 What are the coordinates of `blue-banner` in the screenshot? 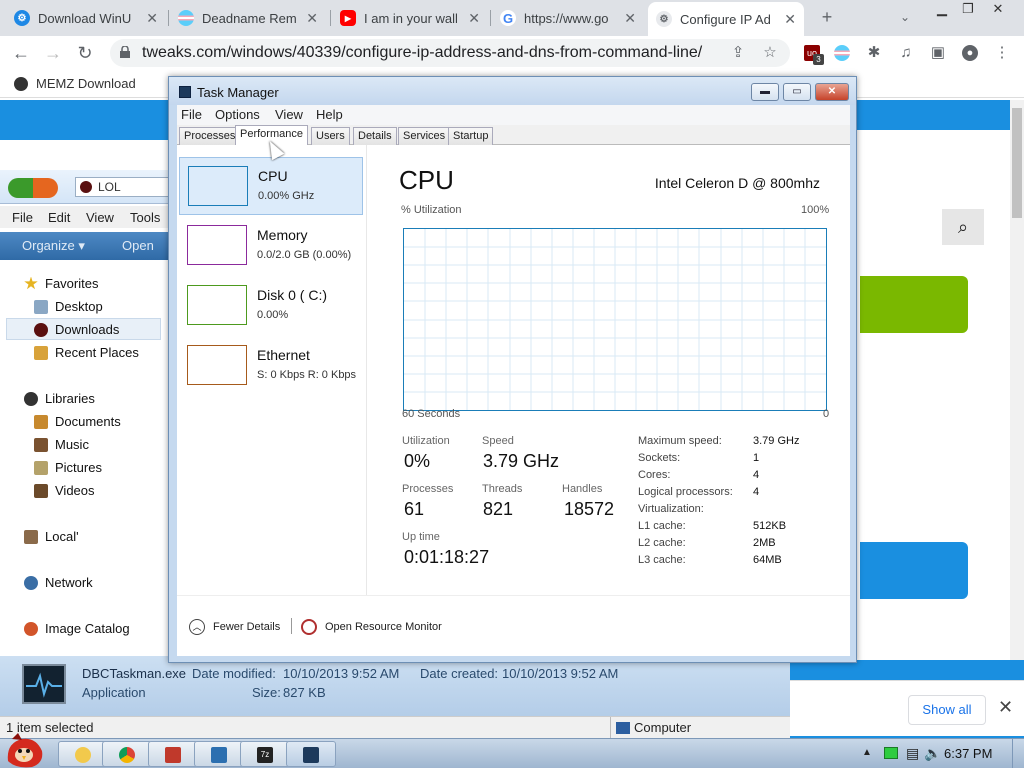 It's located at (914, 570).